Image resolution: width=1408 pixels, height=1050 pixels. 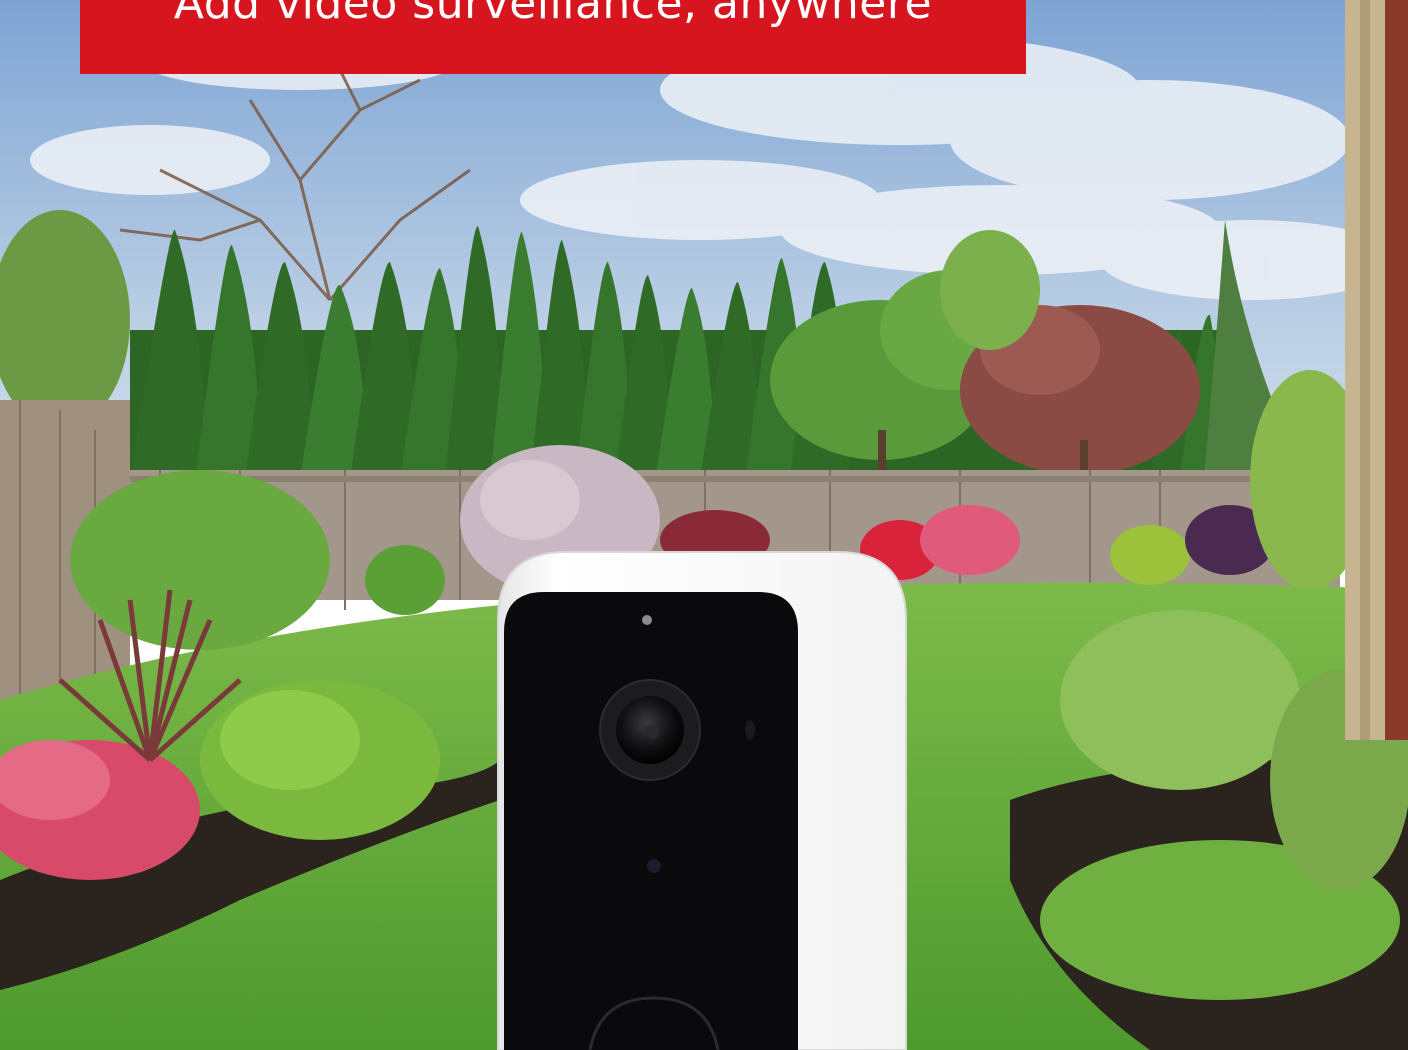 What do you see at coordinates (647, 620) in the screenshot?
I see `camera-indicator` at bounding box center [647, 620].